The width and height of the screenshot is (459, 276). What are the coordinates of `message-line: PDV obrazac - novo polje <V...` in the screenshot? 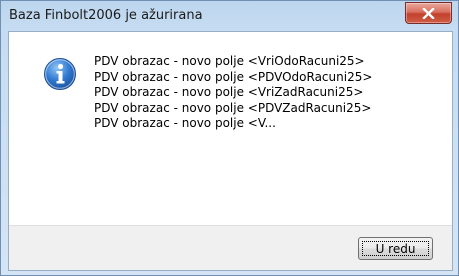 It's located at (185, 123).